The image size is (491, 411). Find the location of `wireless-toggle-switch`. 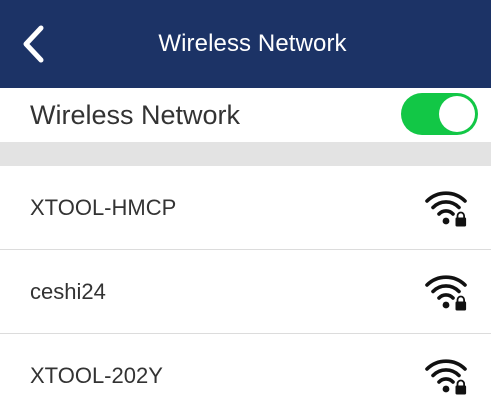

wireless-toggle-switch is located at coordinates (439, 114).